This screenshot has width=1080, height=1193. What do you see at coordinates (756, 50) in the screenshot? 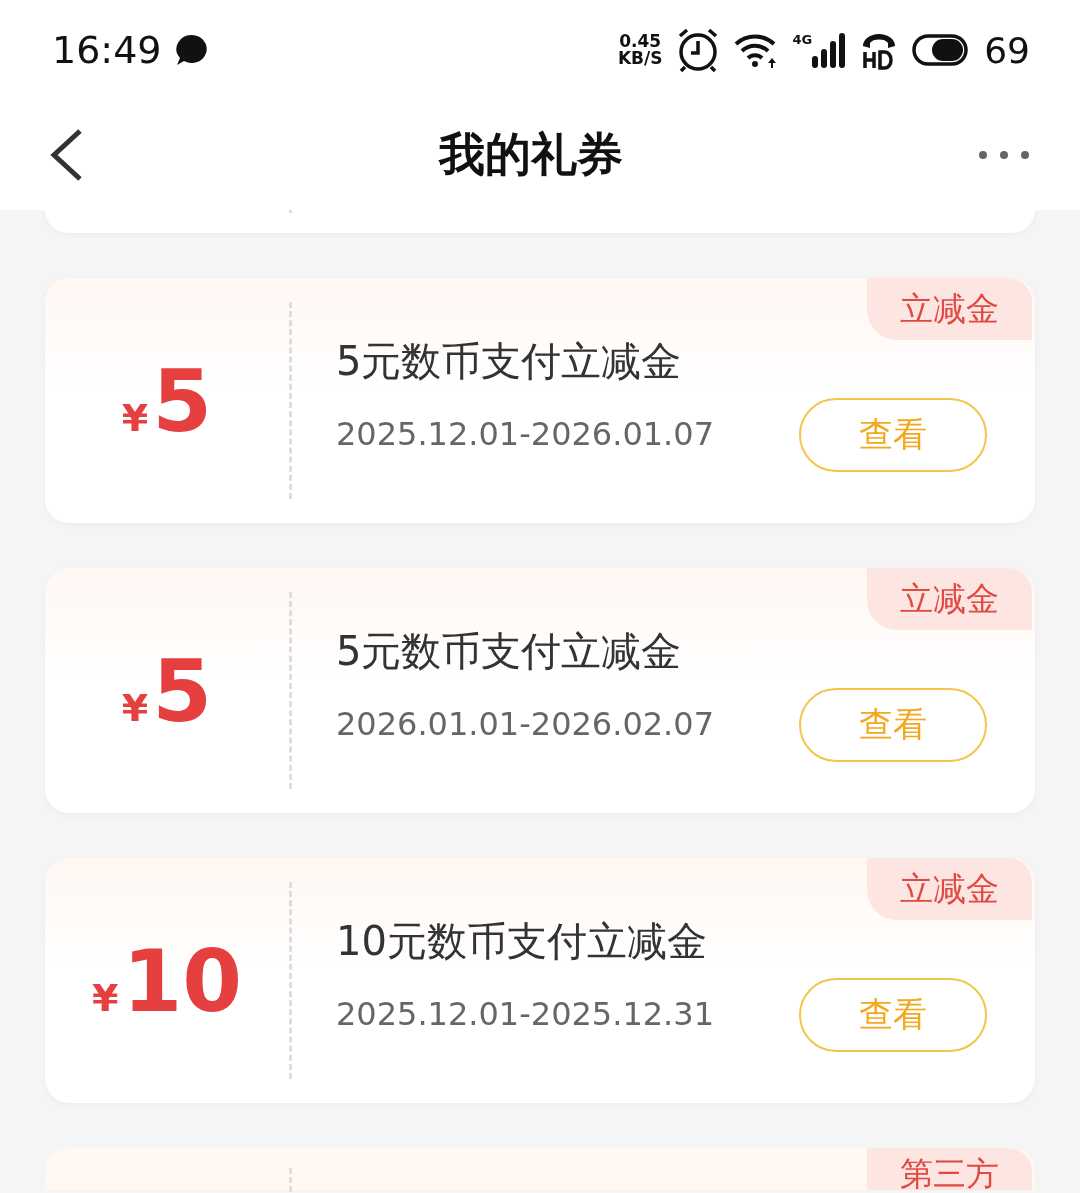
I see `wifi-icon` at bounding box center [756, 50].